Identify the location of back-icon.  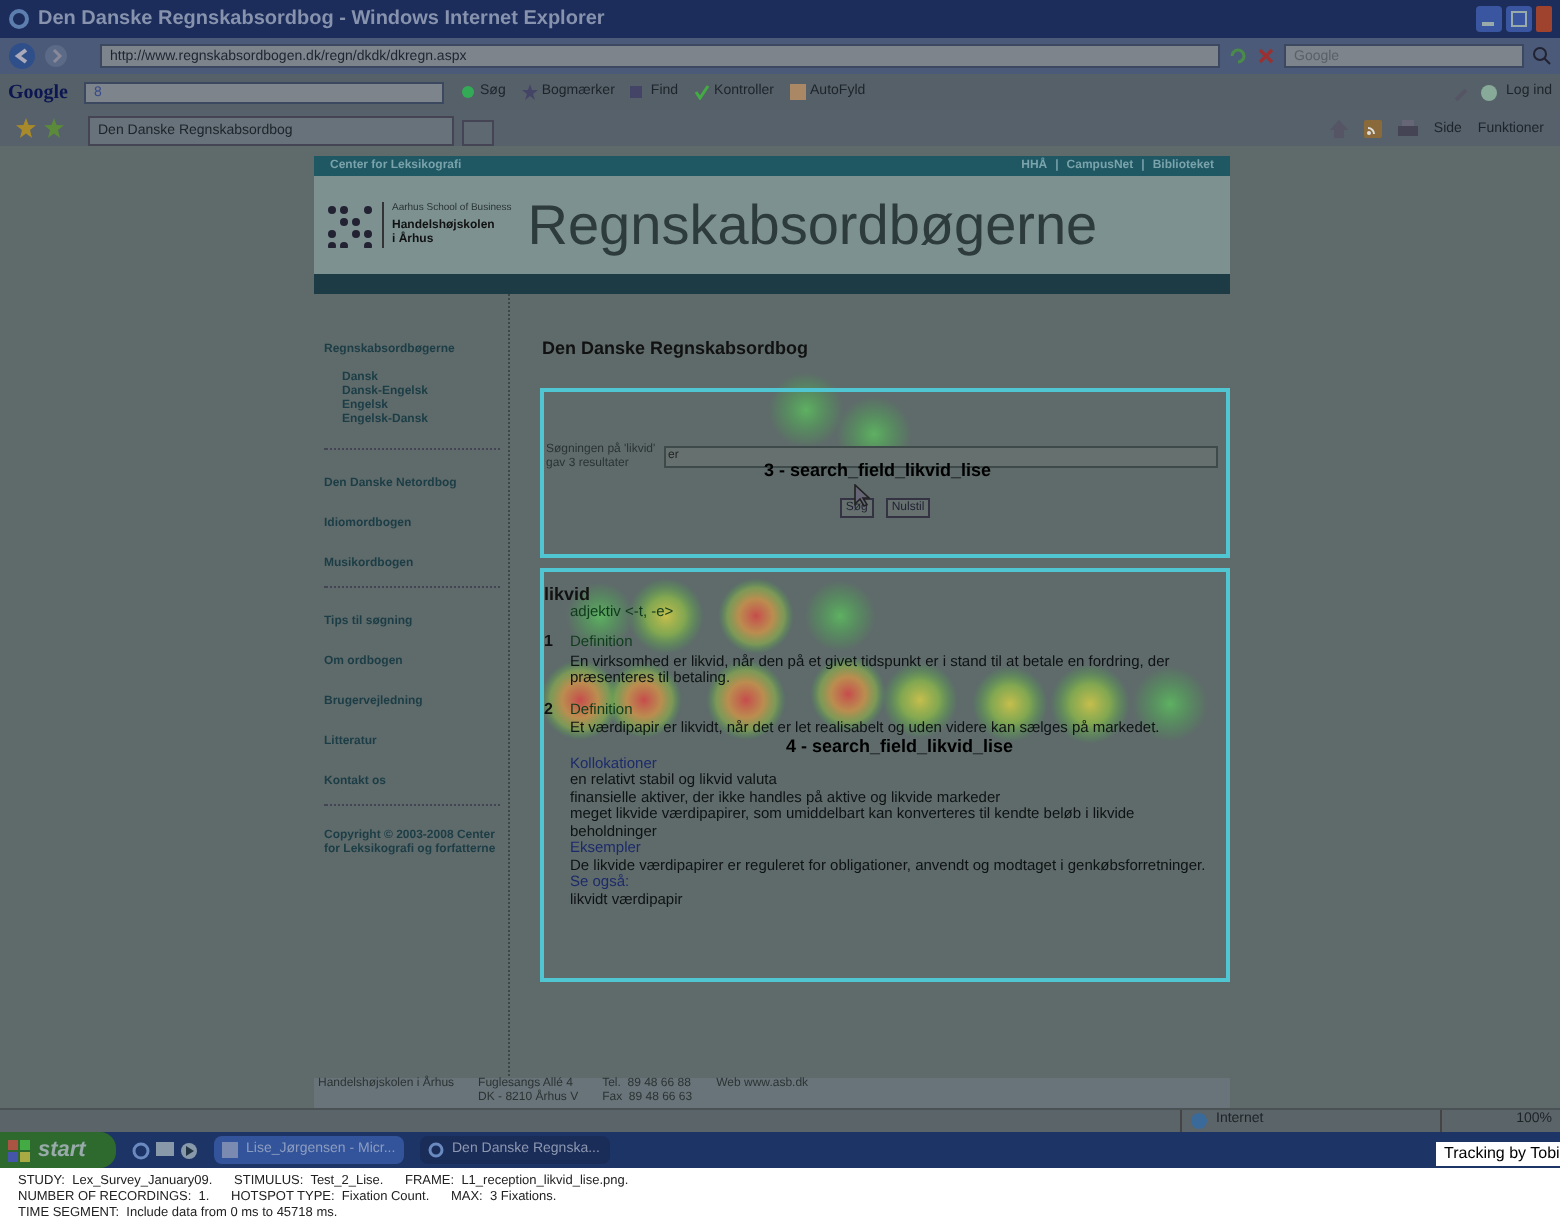
(22, 56).